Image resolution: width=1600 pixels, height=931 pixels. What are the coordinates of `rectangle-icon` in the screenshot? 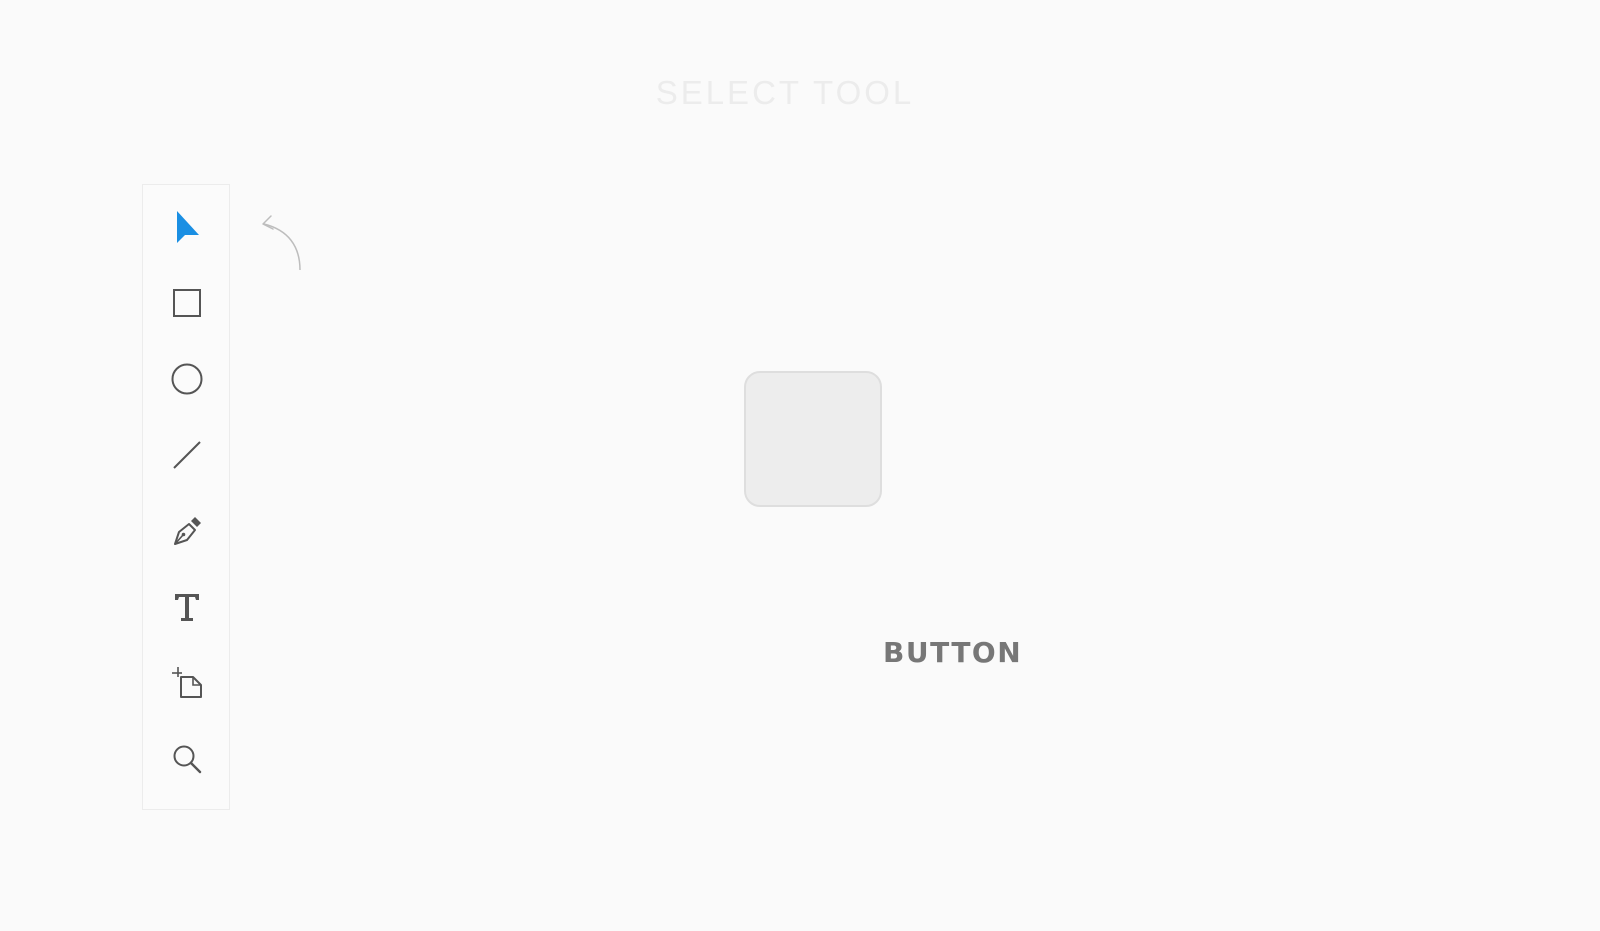 It's located at (187, 303).